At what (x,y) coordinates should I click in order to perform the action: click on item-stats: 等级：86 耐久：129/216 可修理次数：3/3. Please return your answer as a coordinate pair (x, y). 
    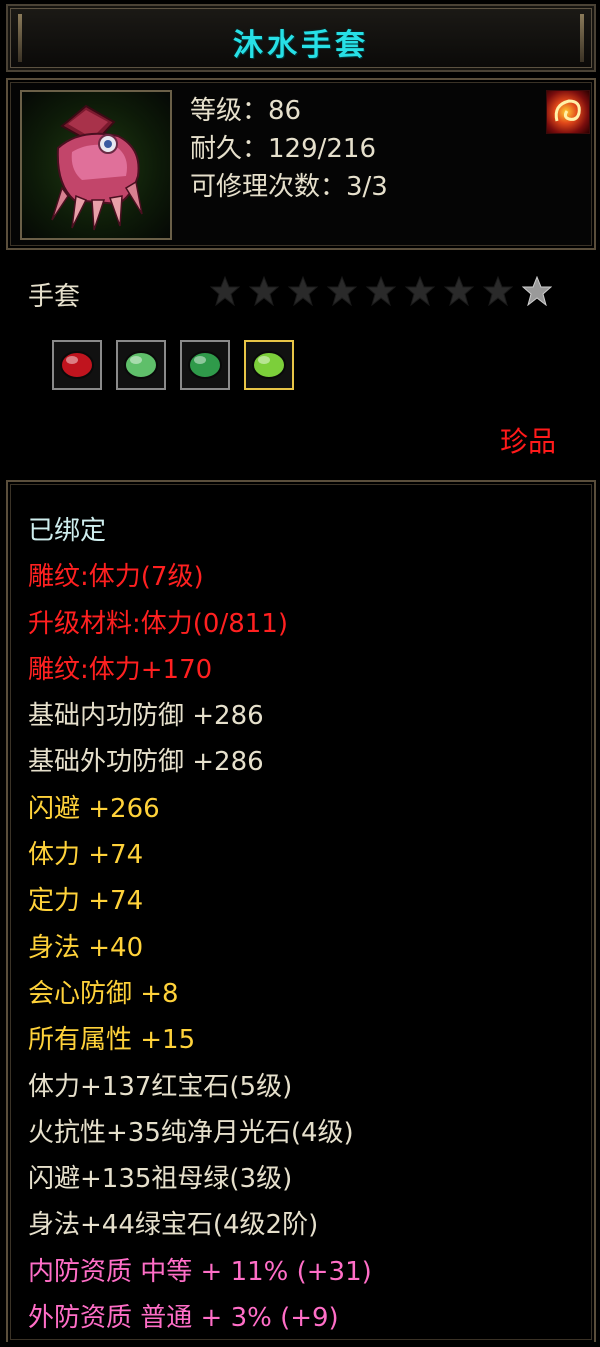
    Looking at the image, I should click on (289, 149).